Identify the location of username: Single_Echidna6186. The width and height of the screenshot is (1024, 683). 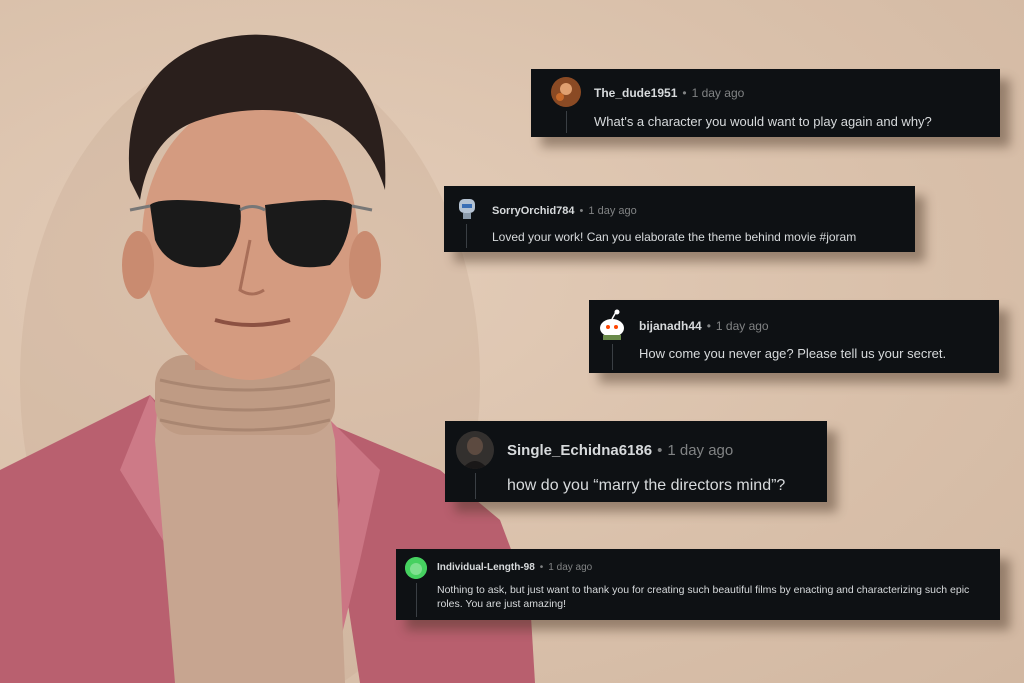
(579, 450).